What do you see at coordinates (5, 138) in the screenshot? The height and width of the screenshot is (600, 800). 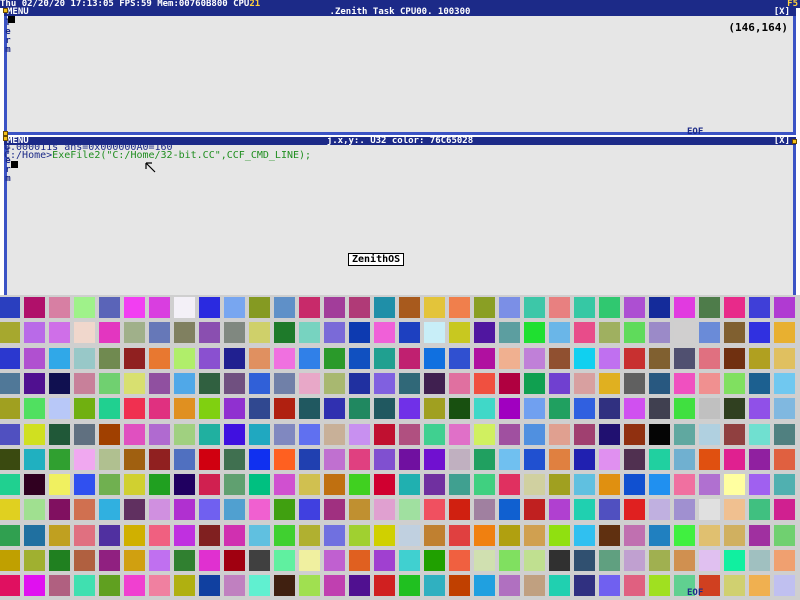 I see `bottom-window-corner-tl` at bounding box center [5, 138].